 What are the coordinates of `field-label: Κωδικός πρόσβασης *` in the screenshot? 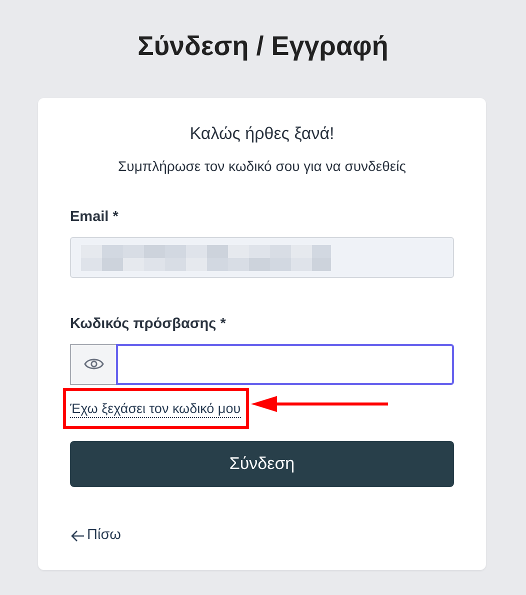 It's located at (148, 324).